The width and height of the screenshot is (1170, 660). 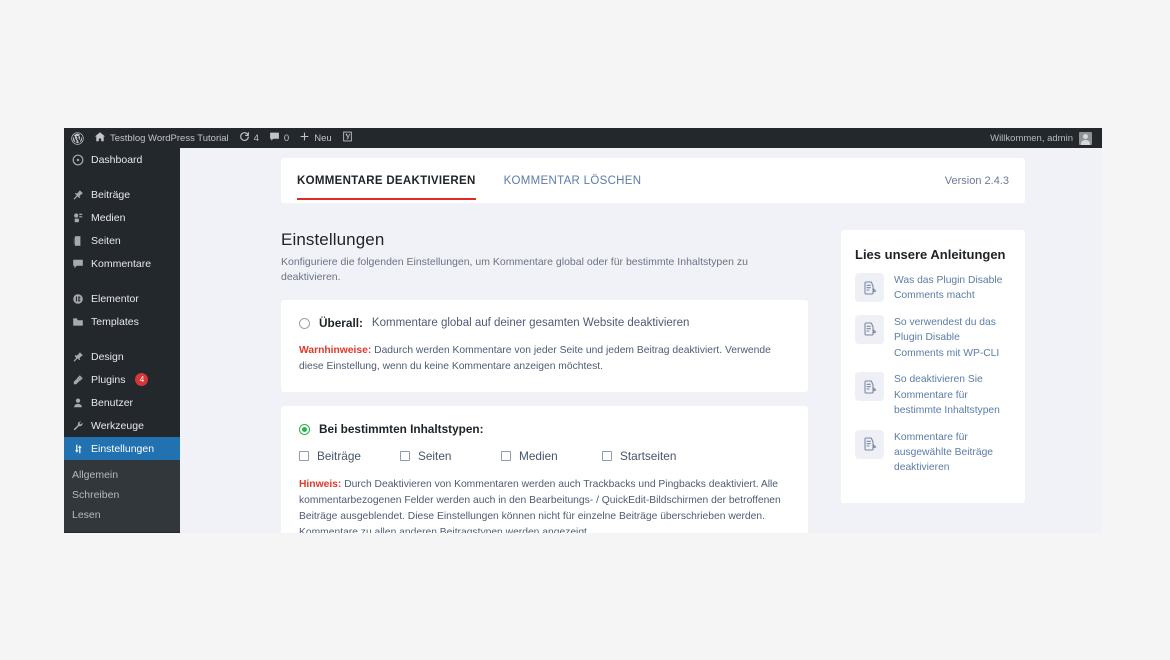 What do you see at coordinates (77, 379) in the screenshot?
I see `plugins-icon` at bounding box center [77, 379].